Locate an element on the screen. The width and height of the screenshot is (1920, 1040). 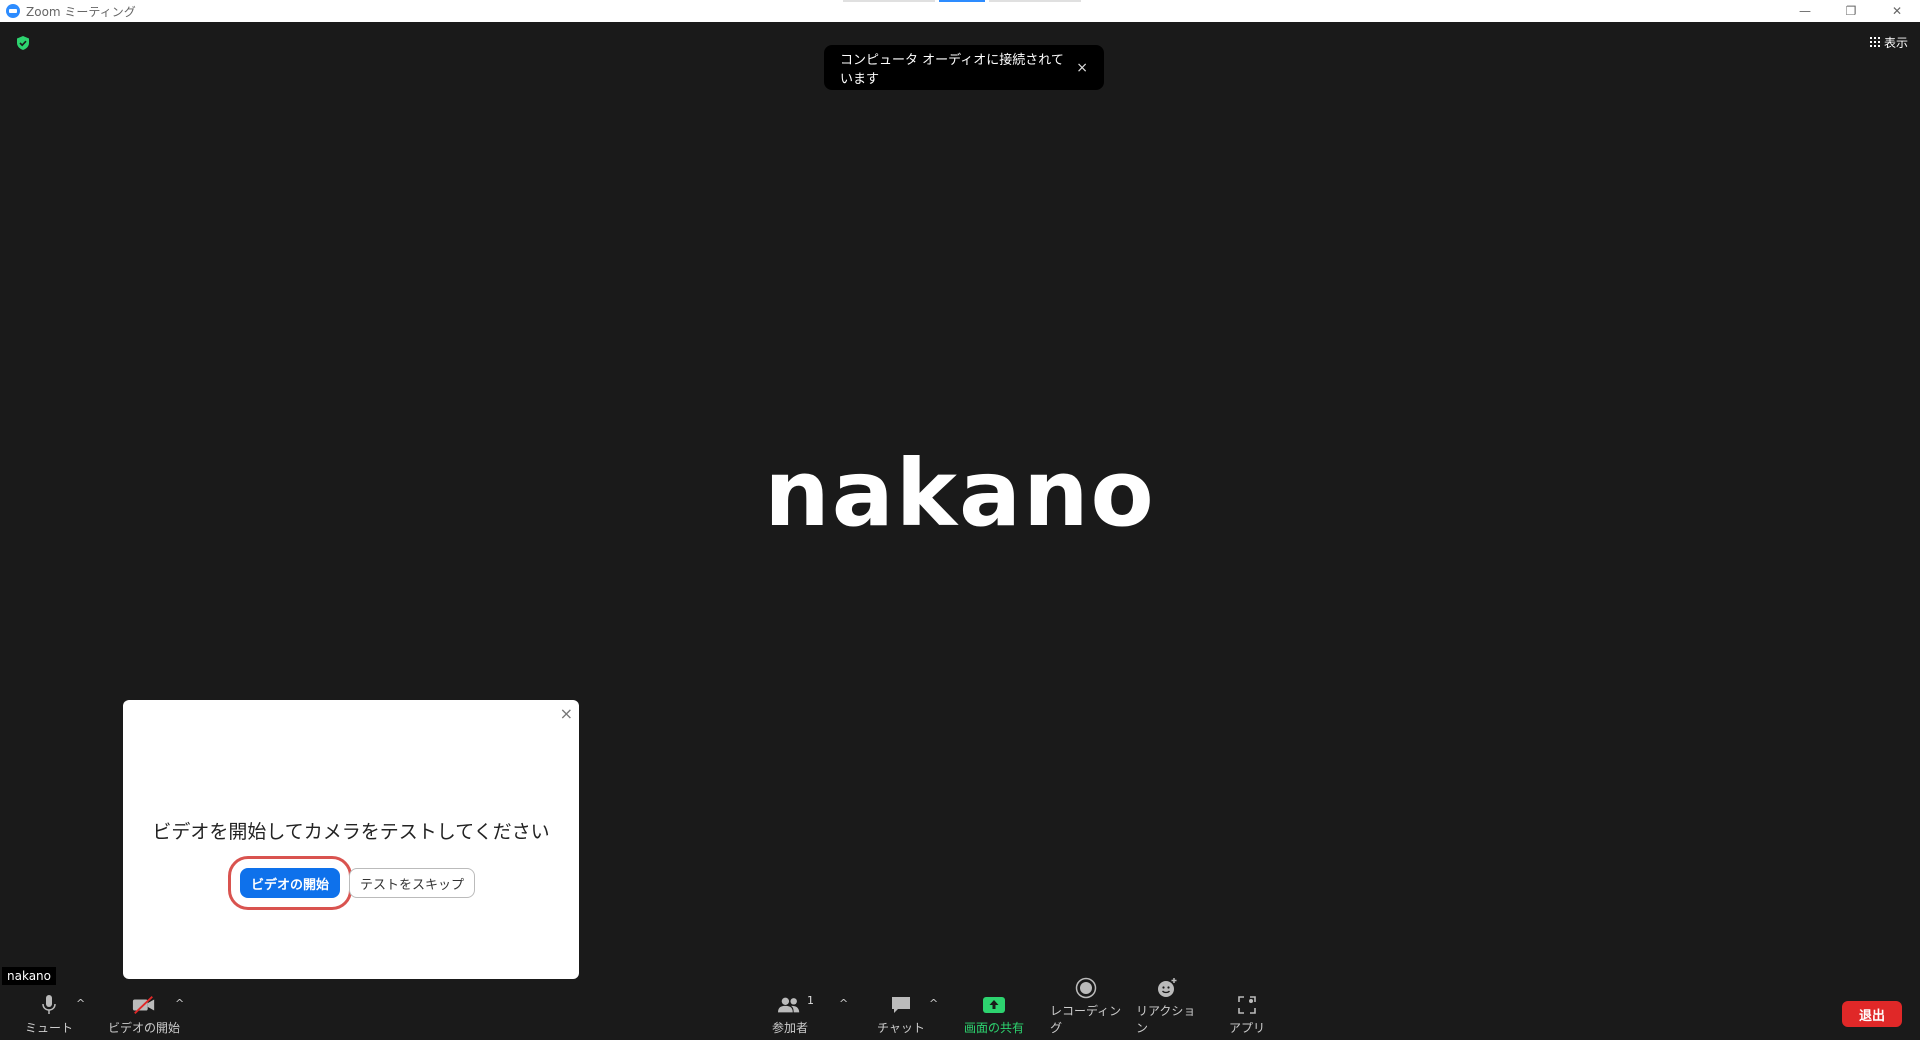
apps-icon is located at coordinates (1247, 1005).